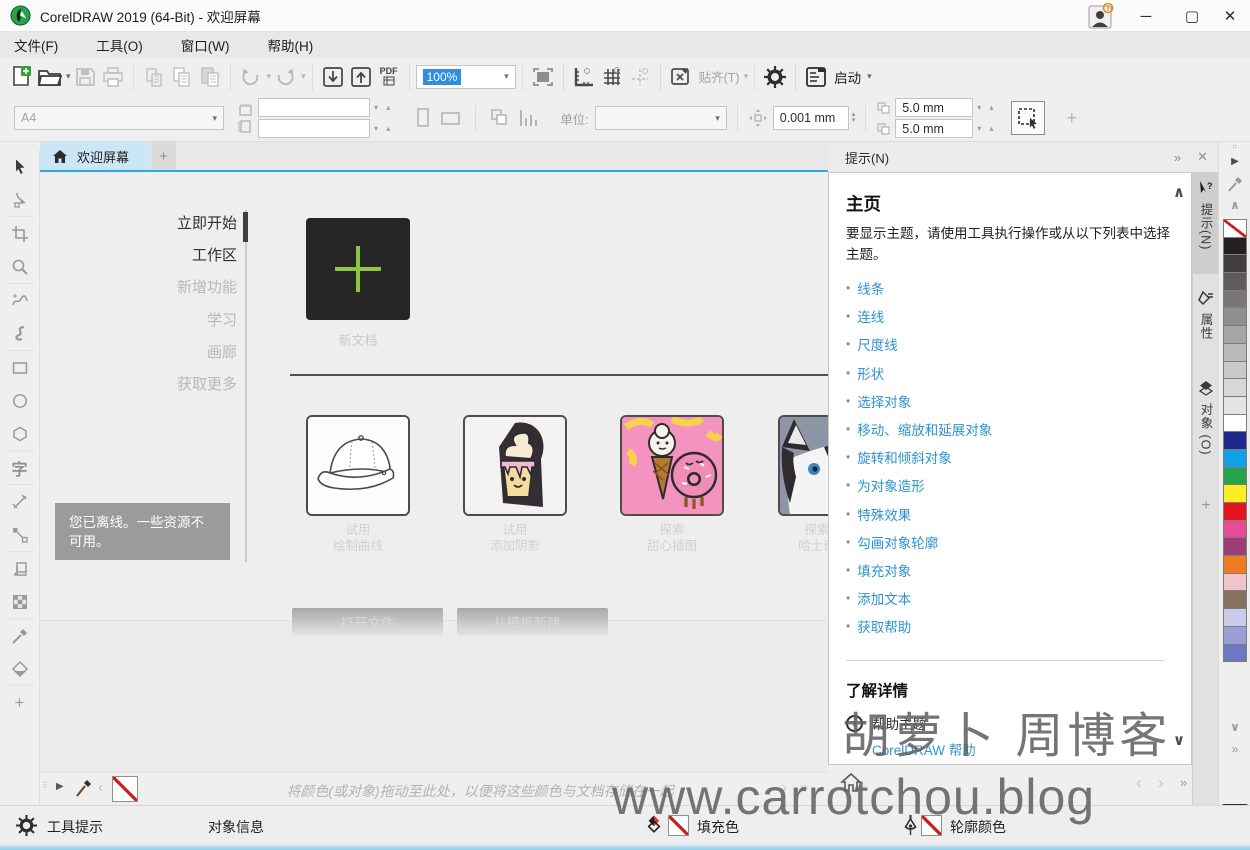  What do you see at coordinates (214, 118) in the screenshot?
I see `page-size-dropdown-icon: ▾` at bounding box center [214, 118].